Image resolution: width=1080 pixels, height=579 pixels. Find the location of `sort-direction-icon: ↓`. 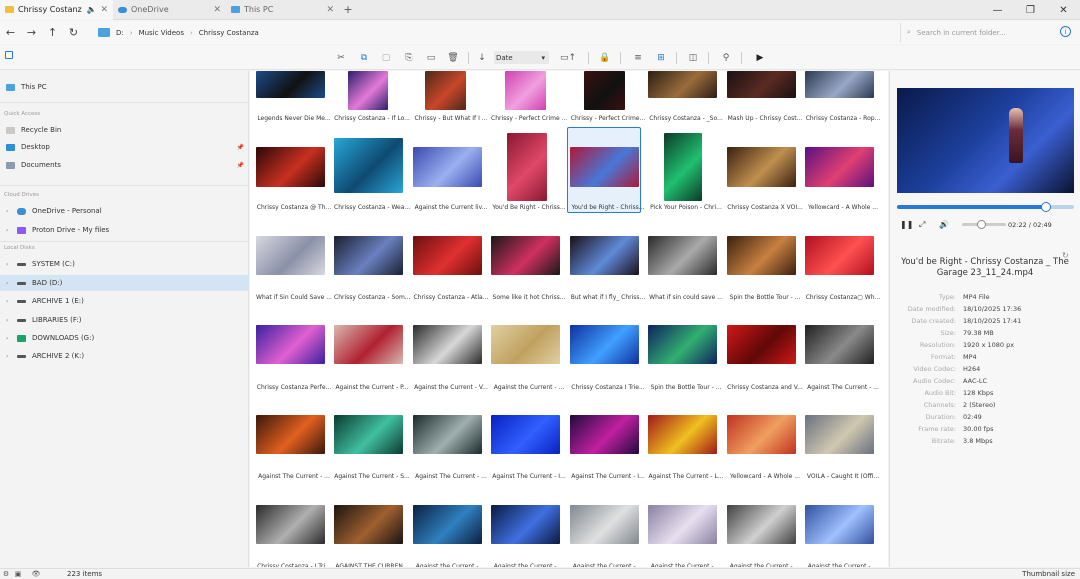

sort-direction-icon: ↓ is located at coordinates (482, 58).